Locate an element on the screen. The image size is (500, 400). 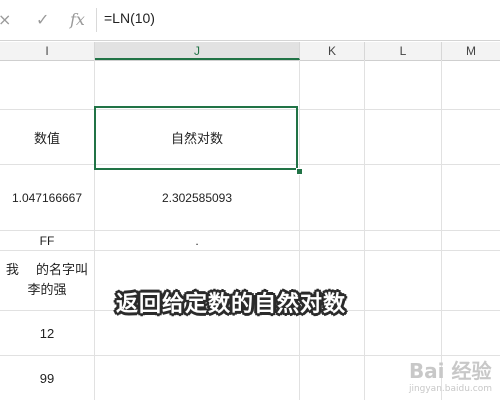
cell-i-12: 12 is located at coordinates (47, 333).